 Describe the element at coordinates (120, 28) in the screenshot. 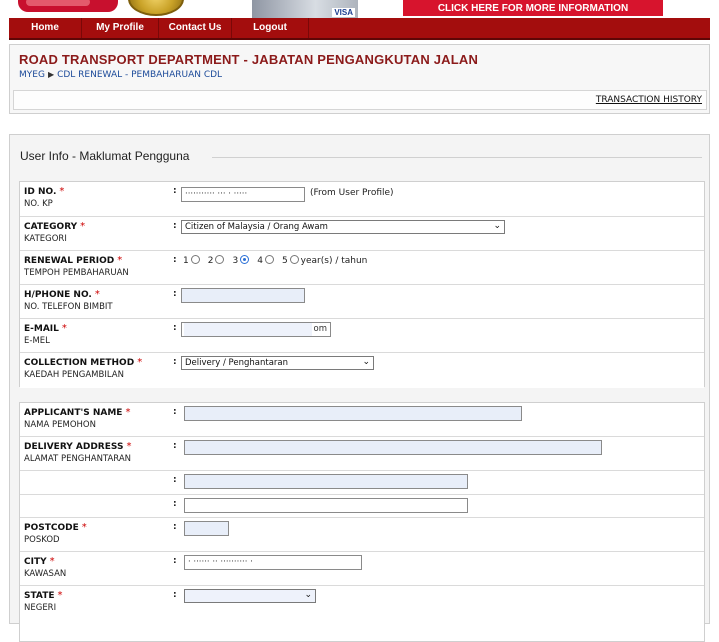

I see `nav-my-profile: My Profile` at that location.